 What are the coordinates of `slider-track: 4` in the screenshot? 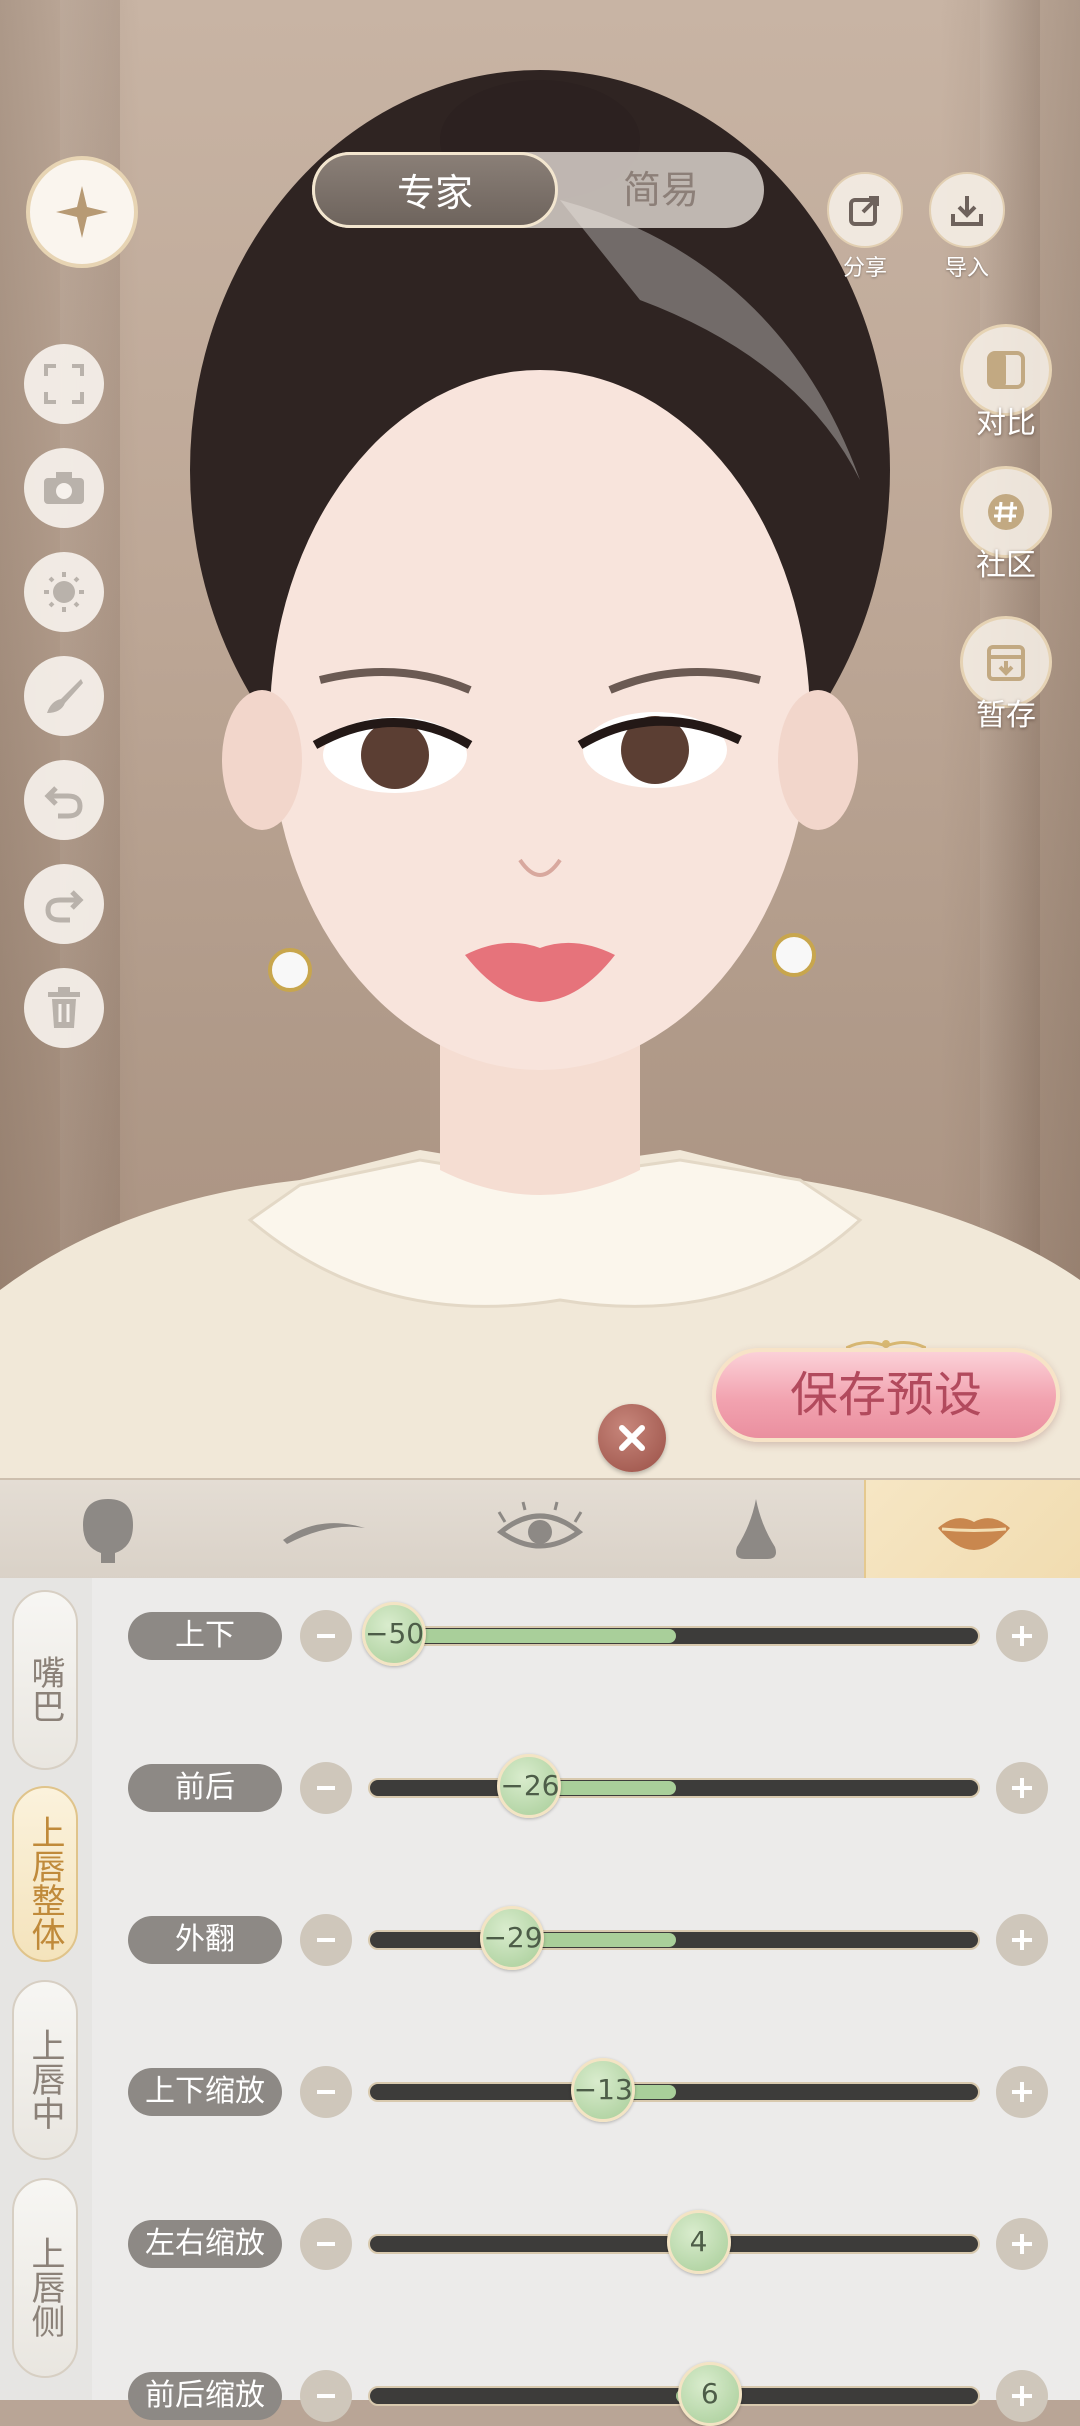 It's located at (674, 2242).